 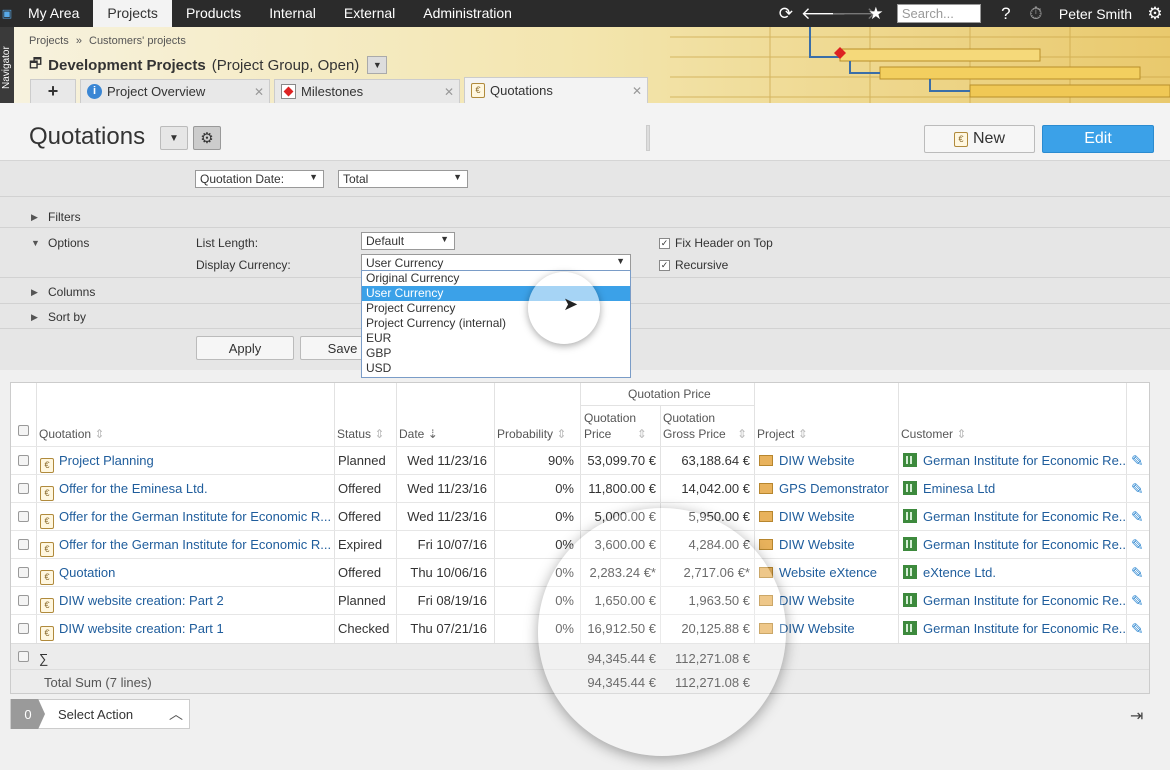 What do you see at coordinates (933, 434) in the screenshot?
I see `column-header-customer: Customer ⇕` at bounding box center [933, 434].